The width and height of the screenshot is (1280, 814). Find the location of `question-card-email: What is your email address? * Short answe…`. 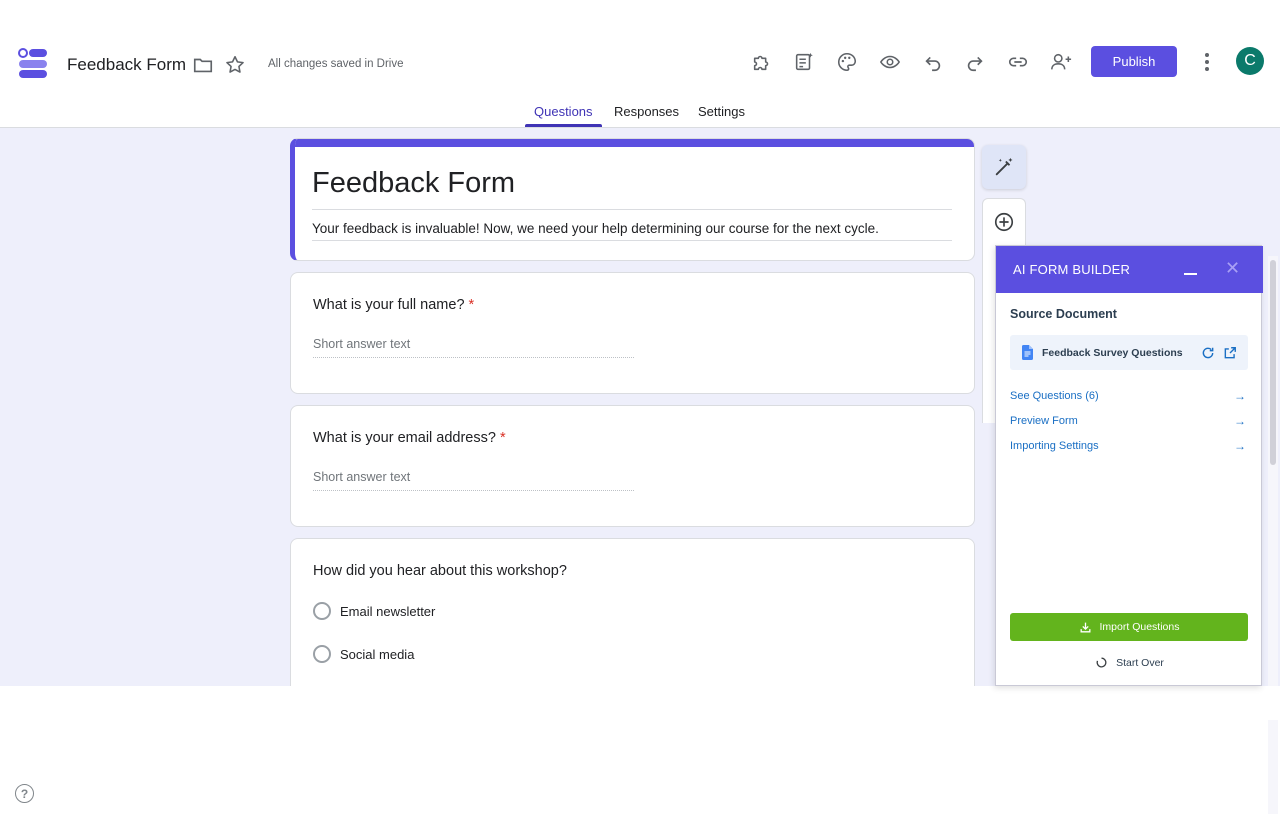

question-card-email: What is your email address? * Short answe… is located at coordinates (632, 466).